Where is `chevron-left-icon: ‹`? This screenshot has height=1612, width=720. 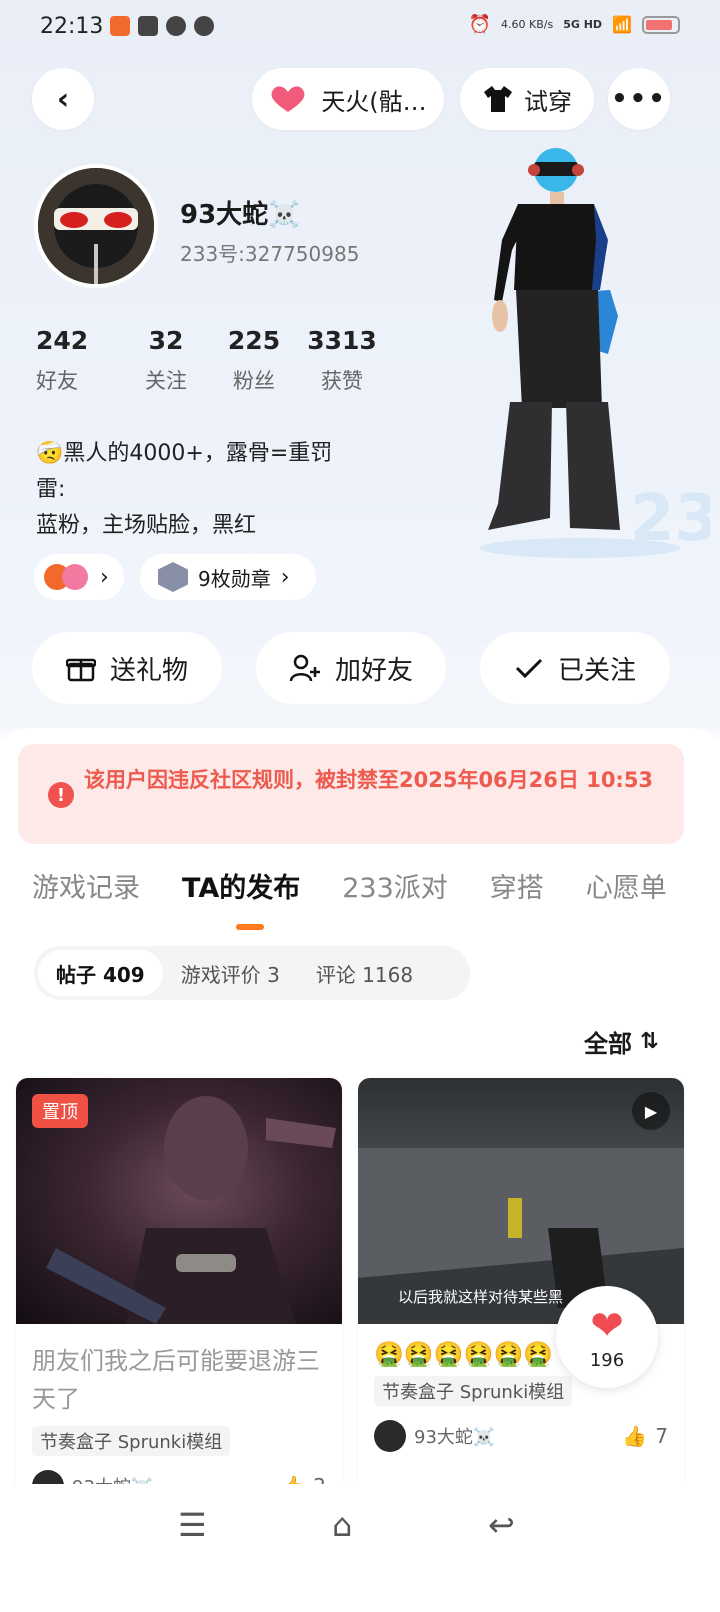 chevron-left-icon: ‹ is located at coordinates (63, 99).